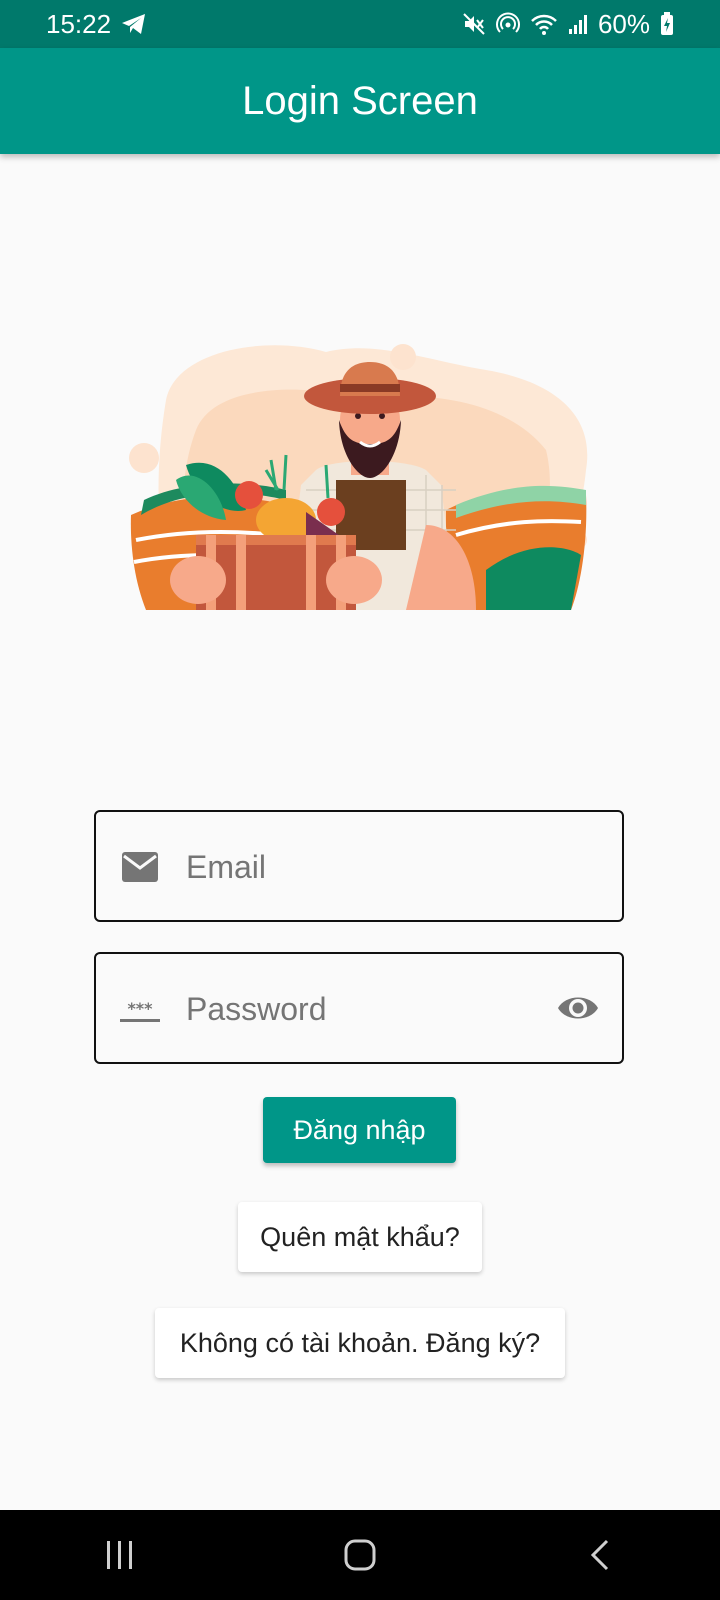  I want to click on eye-icon, so click(578, 1008).